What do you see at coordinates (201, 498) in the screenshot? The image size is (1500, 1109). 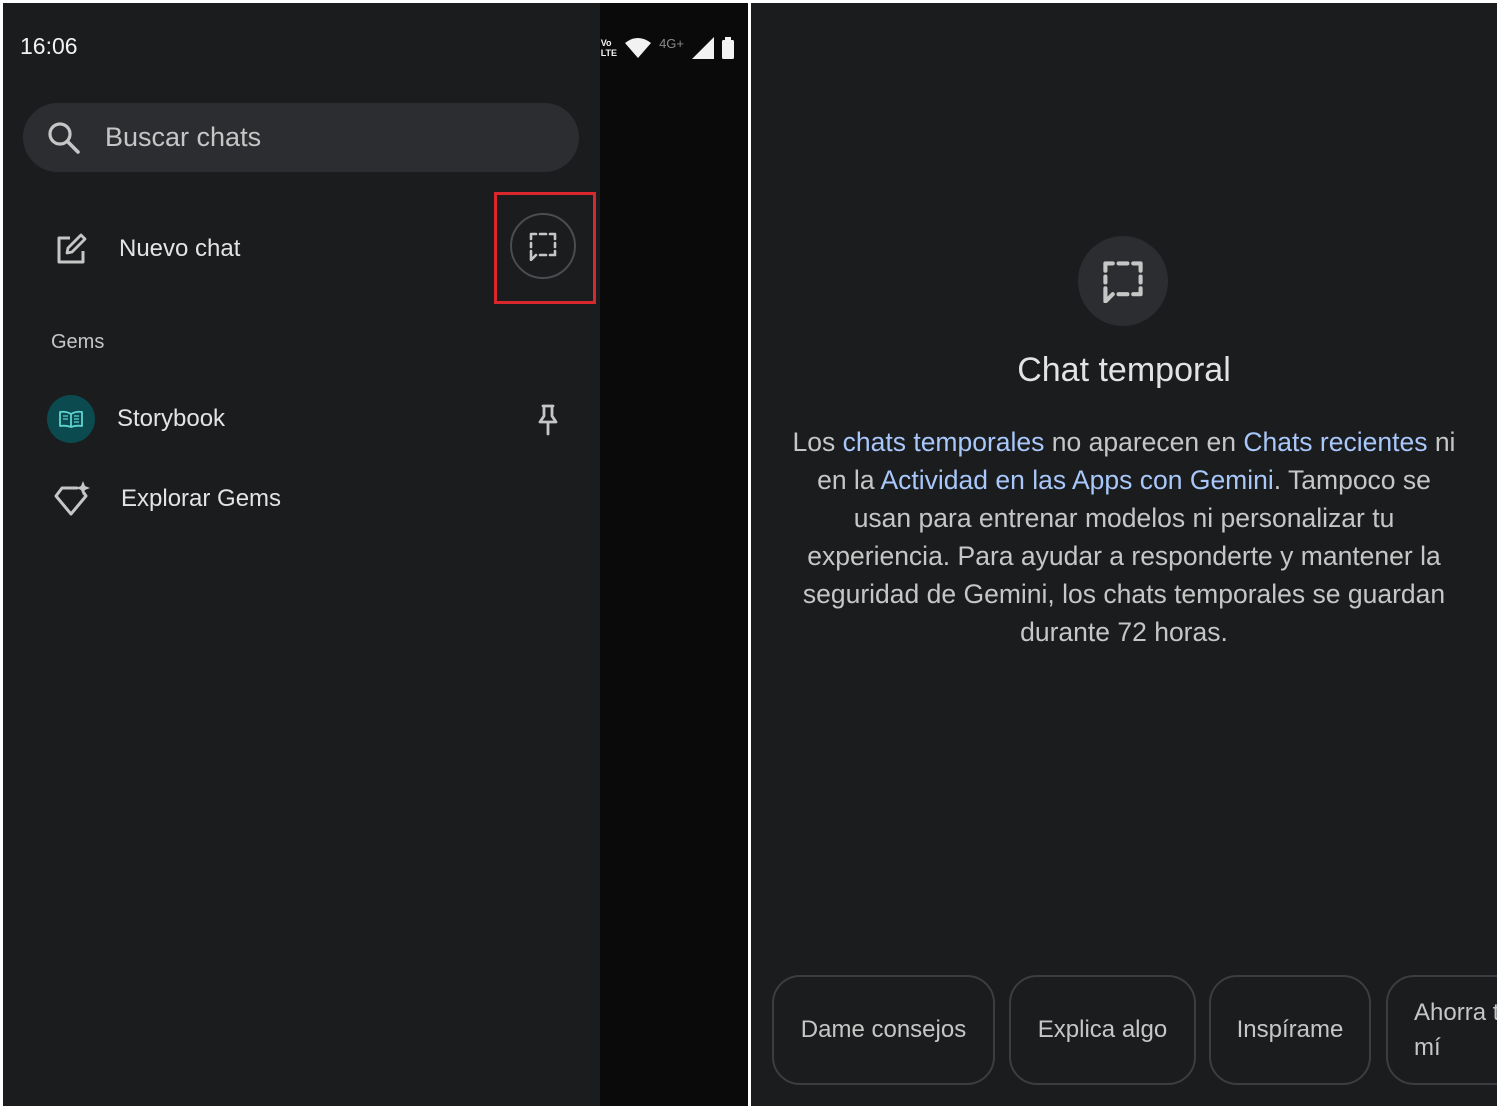 I see `explore-gems-label: Explorar Gems` at bounding box center [201, 498].